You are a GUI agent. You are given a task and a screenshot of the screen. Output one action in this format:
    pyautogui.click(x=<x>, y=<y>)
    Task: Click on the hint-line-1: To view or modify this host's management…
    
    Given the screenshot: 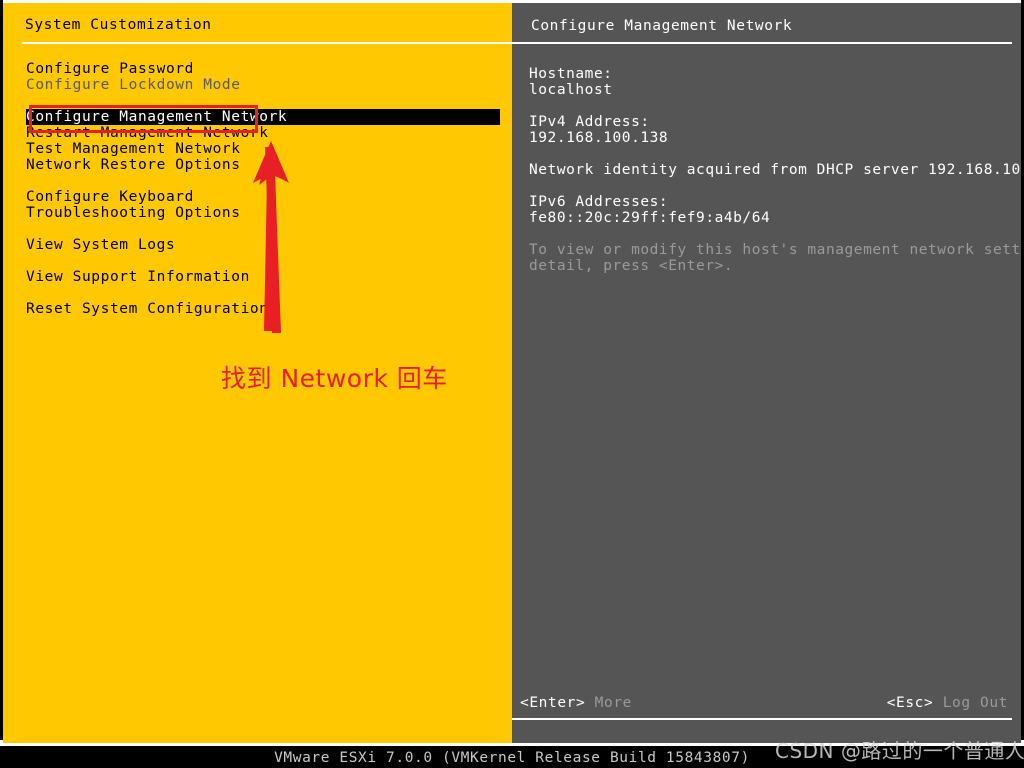 What is the action you would take?
    pyautogui.click(x=776, y=250)
    